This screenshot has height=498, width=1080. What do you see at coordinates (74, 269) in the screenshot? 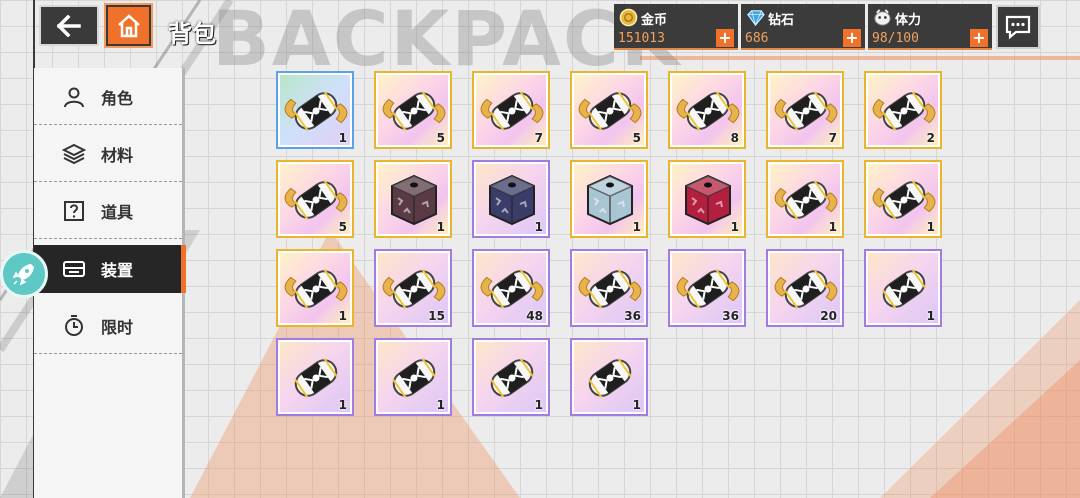
I see `device-icon` at bounding box center [74, 269].